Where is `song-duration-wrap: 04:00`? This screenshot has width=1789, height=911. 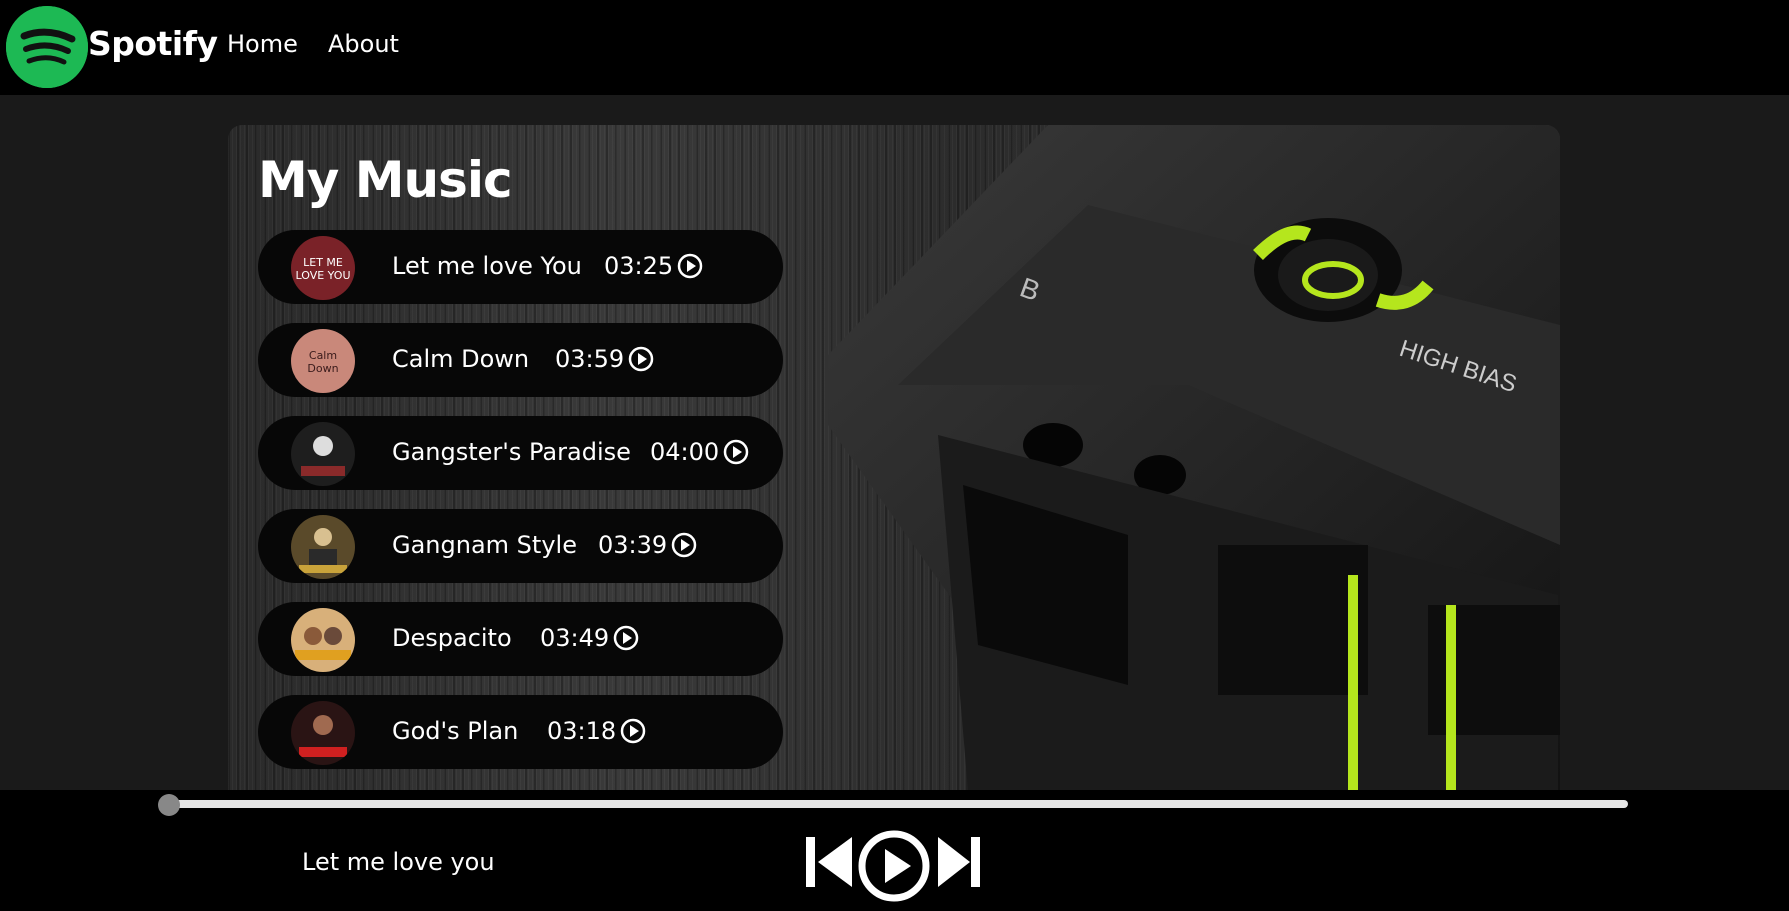
song-duration-wrap: 04:00 is located at coordinates (699, 452).